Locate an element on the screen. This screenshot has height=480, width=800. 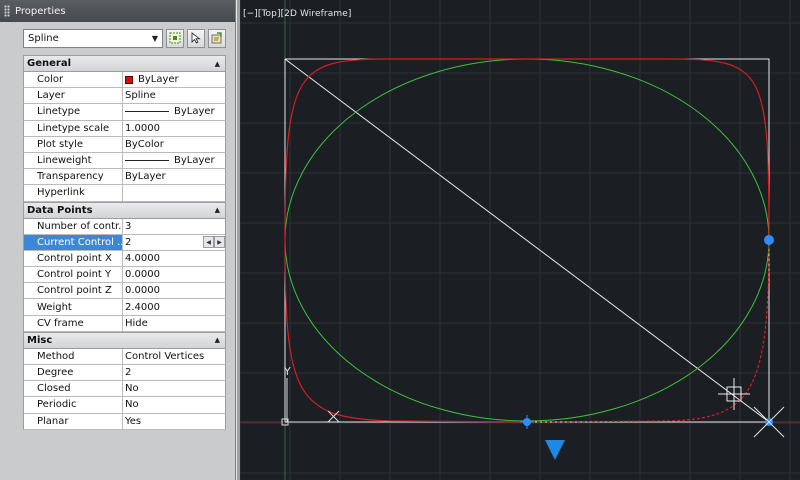
pickadd-toggle-icon is located at coordinates (216, 38).